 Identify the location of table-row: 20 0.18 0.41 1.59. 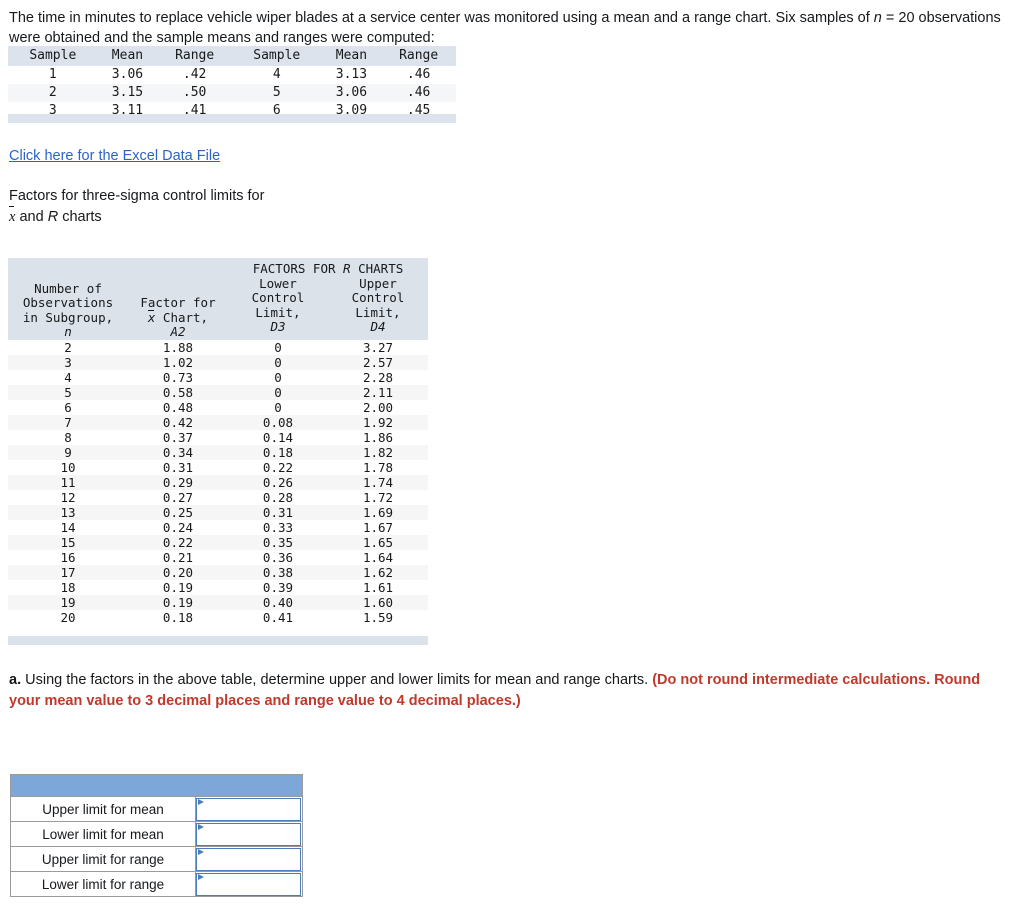
(218, 617).